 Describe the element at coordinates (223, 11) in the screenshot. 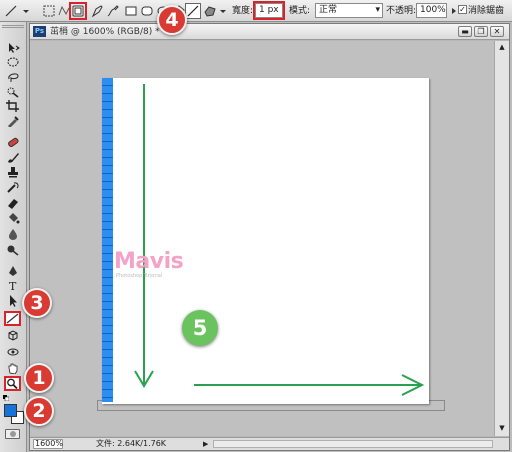

I see `shape-dropdown-icon` at that location.